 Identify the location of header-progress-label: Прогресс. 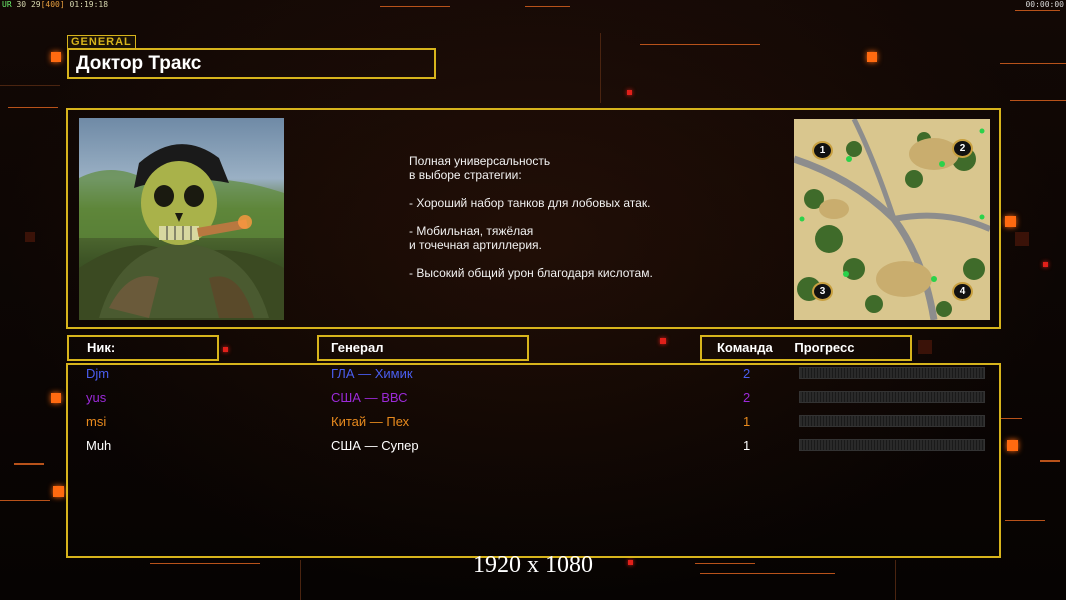
(824, 347).